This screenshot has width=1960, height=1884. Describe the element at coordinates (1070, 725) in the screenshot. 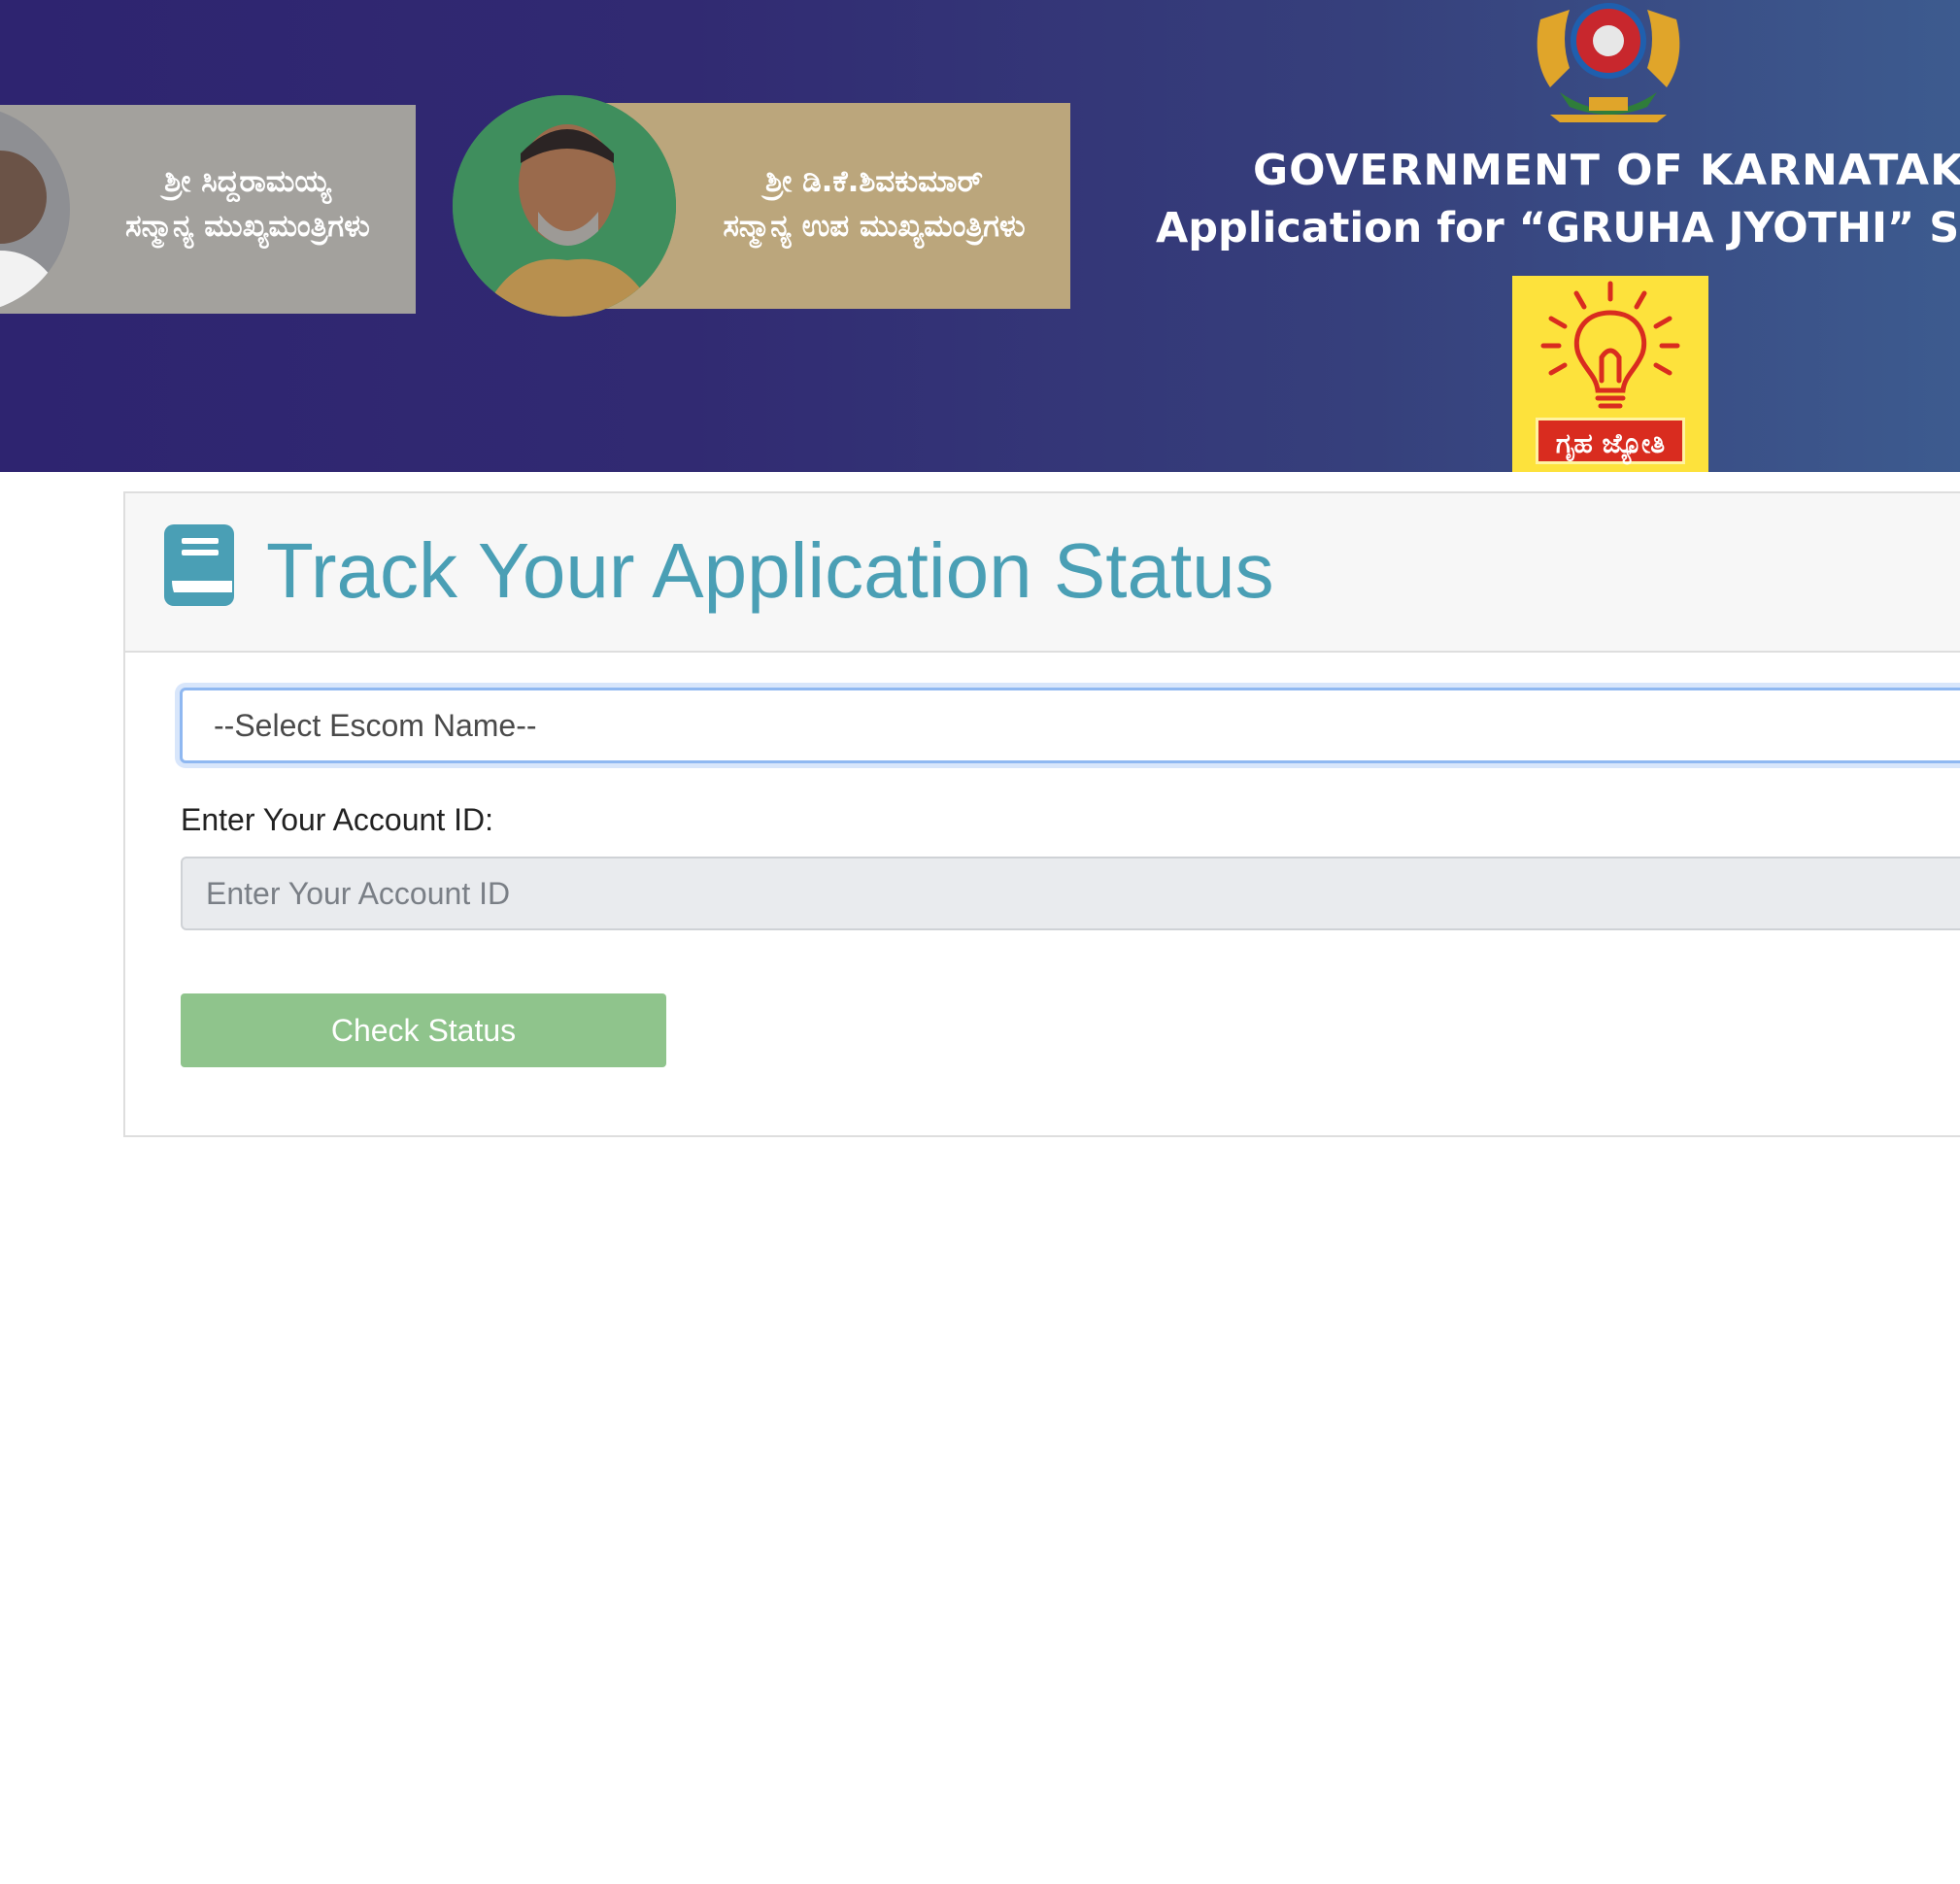

I see `escom-select: --Select Escom Name--` at that location.